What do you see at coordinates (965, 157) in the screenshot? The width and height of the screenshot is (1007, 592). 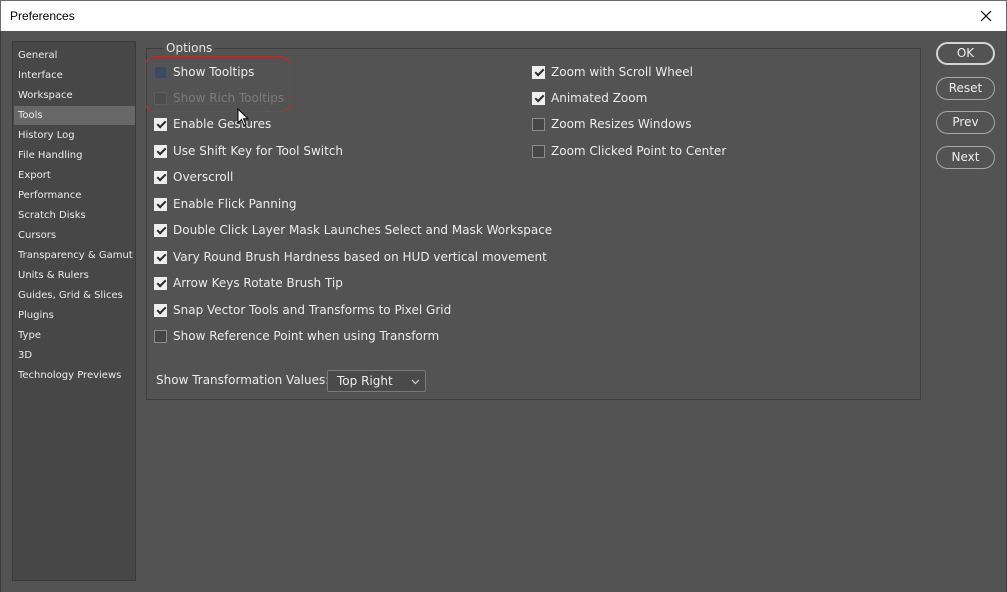 I see `next-button: Next` at bounding box center [965, 157].